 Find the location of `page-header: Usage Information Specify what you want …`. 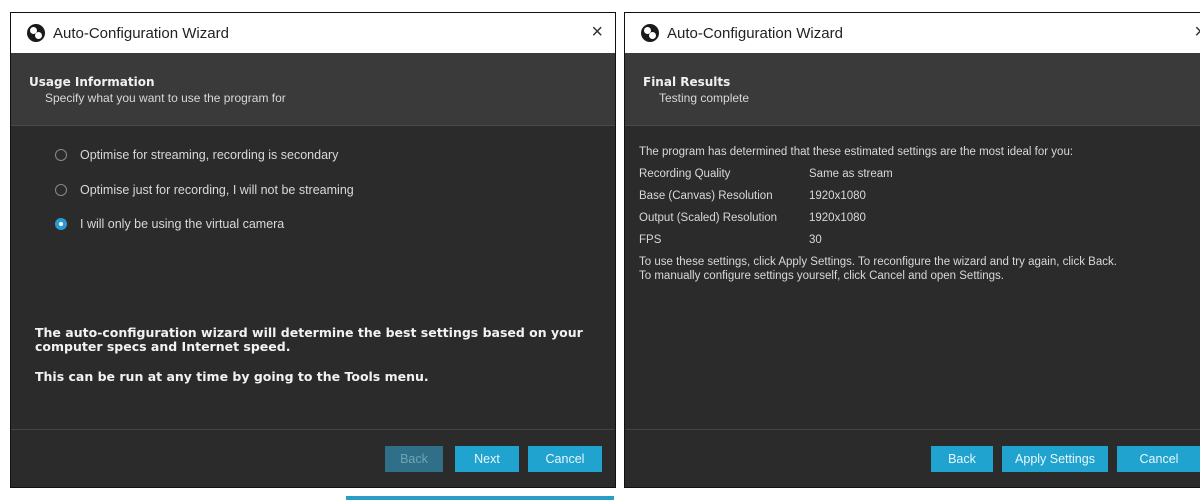

page-header: Usage Information Specify what you want … is located at coordinates (313, 89).